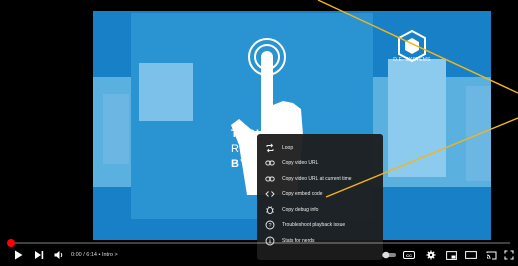 The image size is (518, 266). I want to click on cast-icon, so click(491, 255).